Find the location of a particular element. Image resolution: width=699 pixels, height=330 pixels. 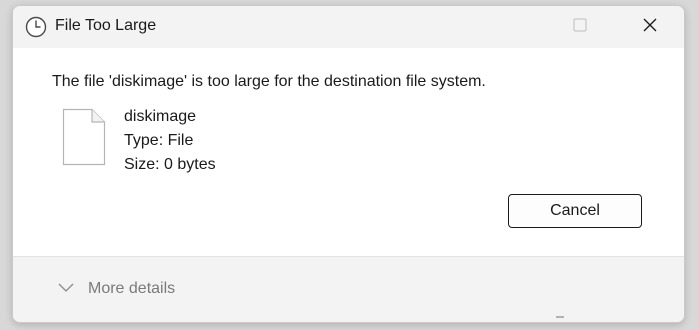

file-type: Type: File is located at coordinates (159, 140).